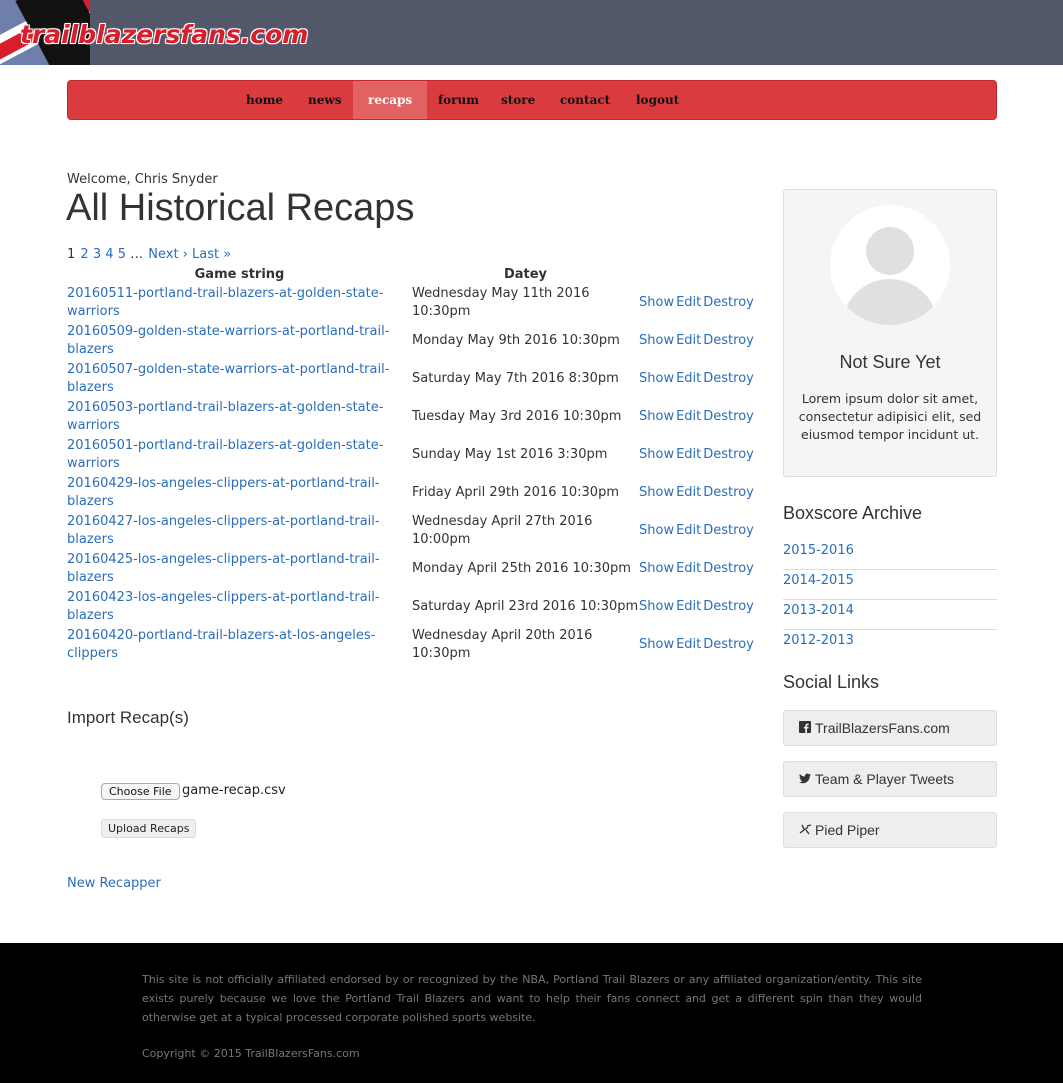  Describe the element at coordinates (168, 254) in the screenshot. I see `next-page-link: Next ›` at that location.